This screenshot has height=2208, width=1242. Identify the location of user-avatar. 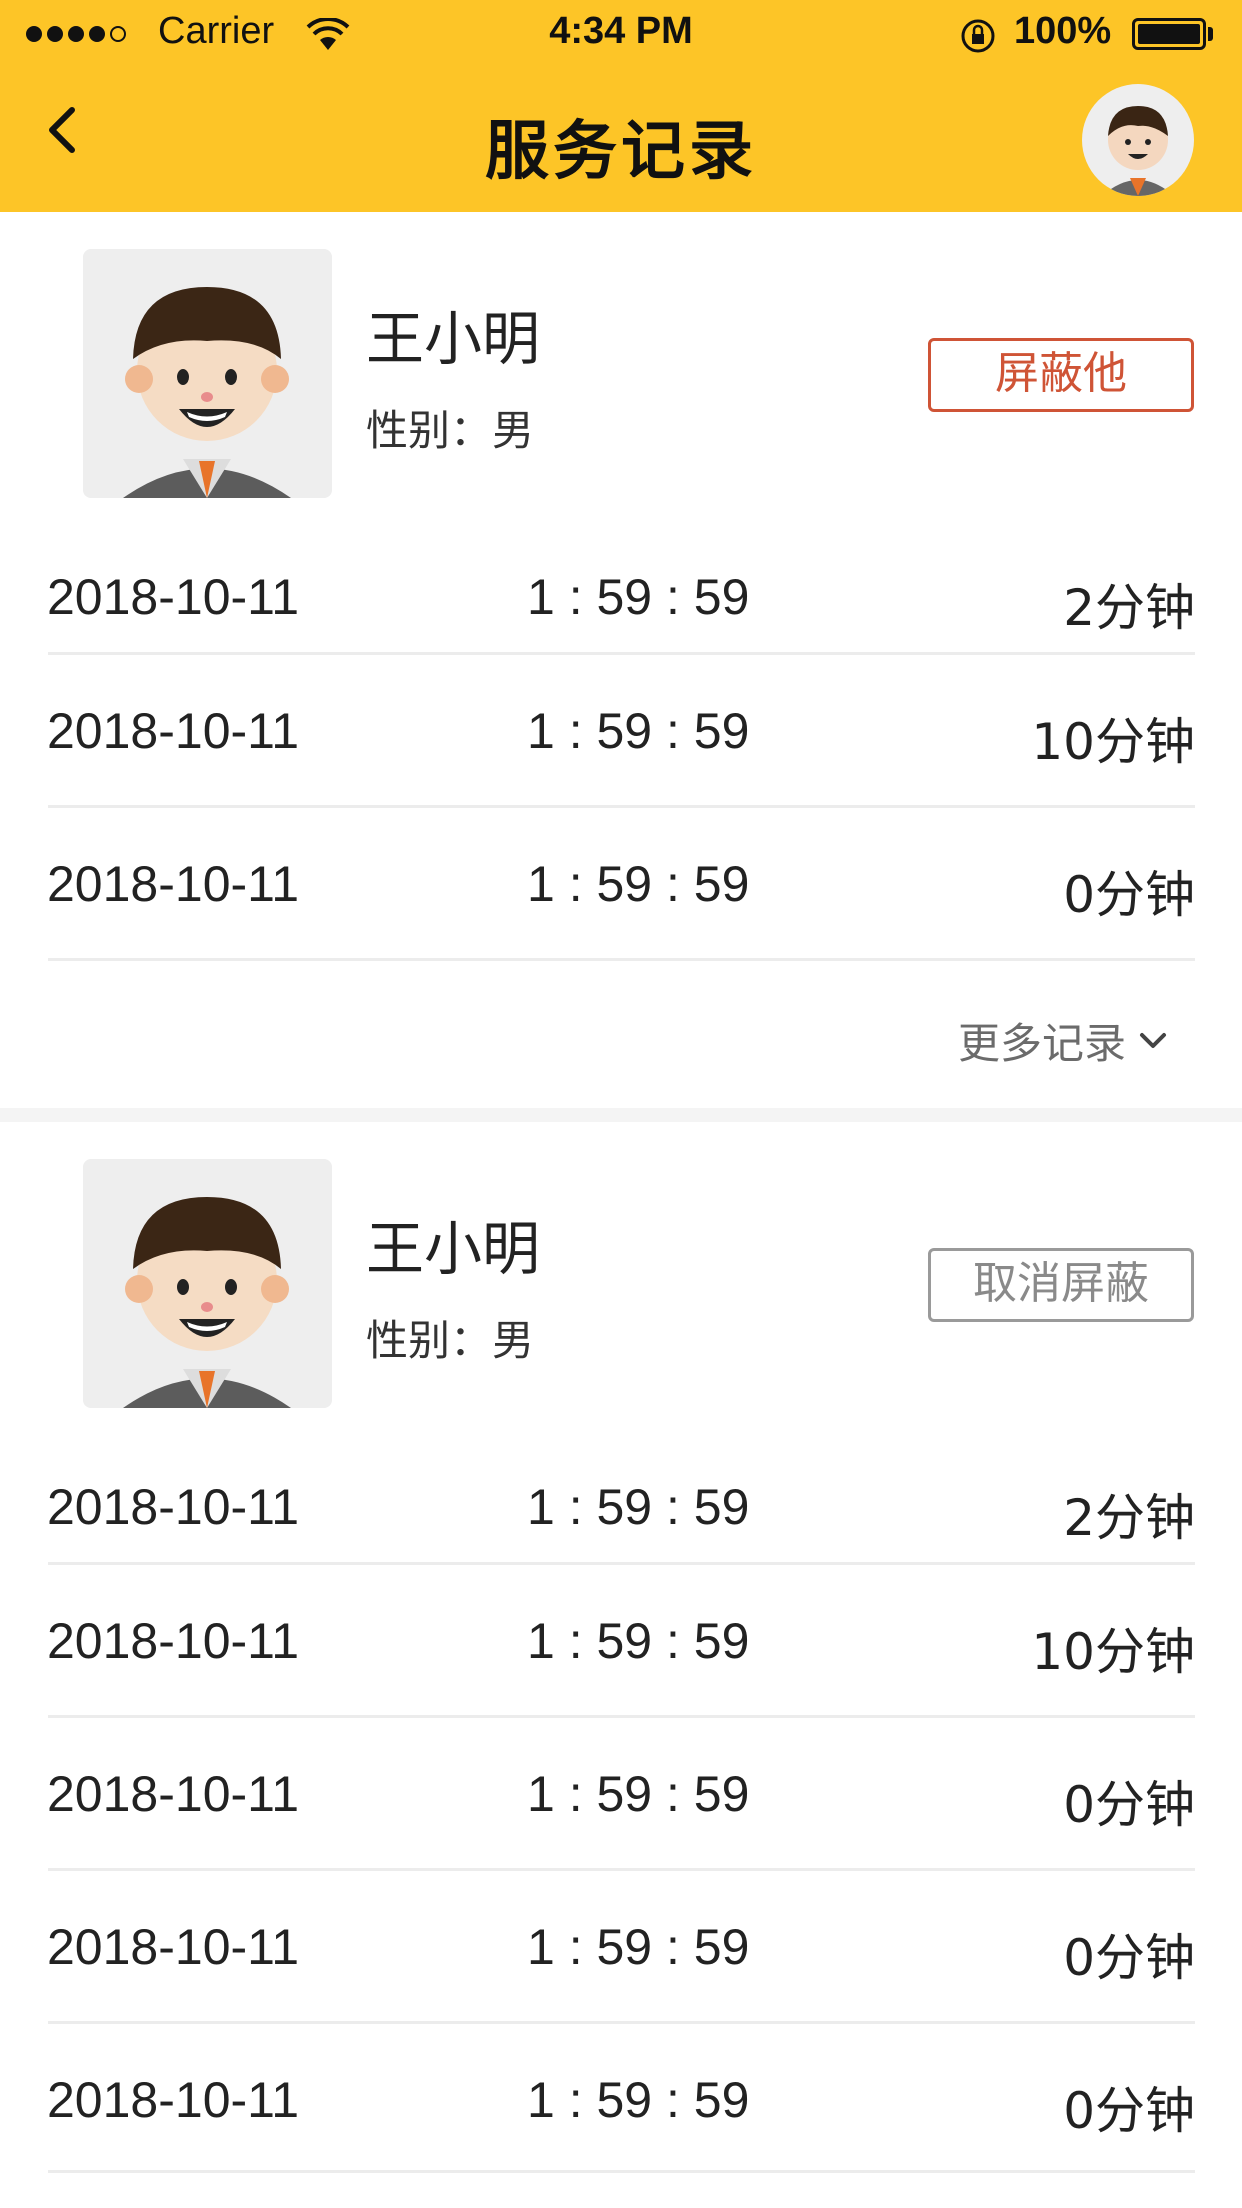
(1138, 140).